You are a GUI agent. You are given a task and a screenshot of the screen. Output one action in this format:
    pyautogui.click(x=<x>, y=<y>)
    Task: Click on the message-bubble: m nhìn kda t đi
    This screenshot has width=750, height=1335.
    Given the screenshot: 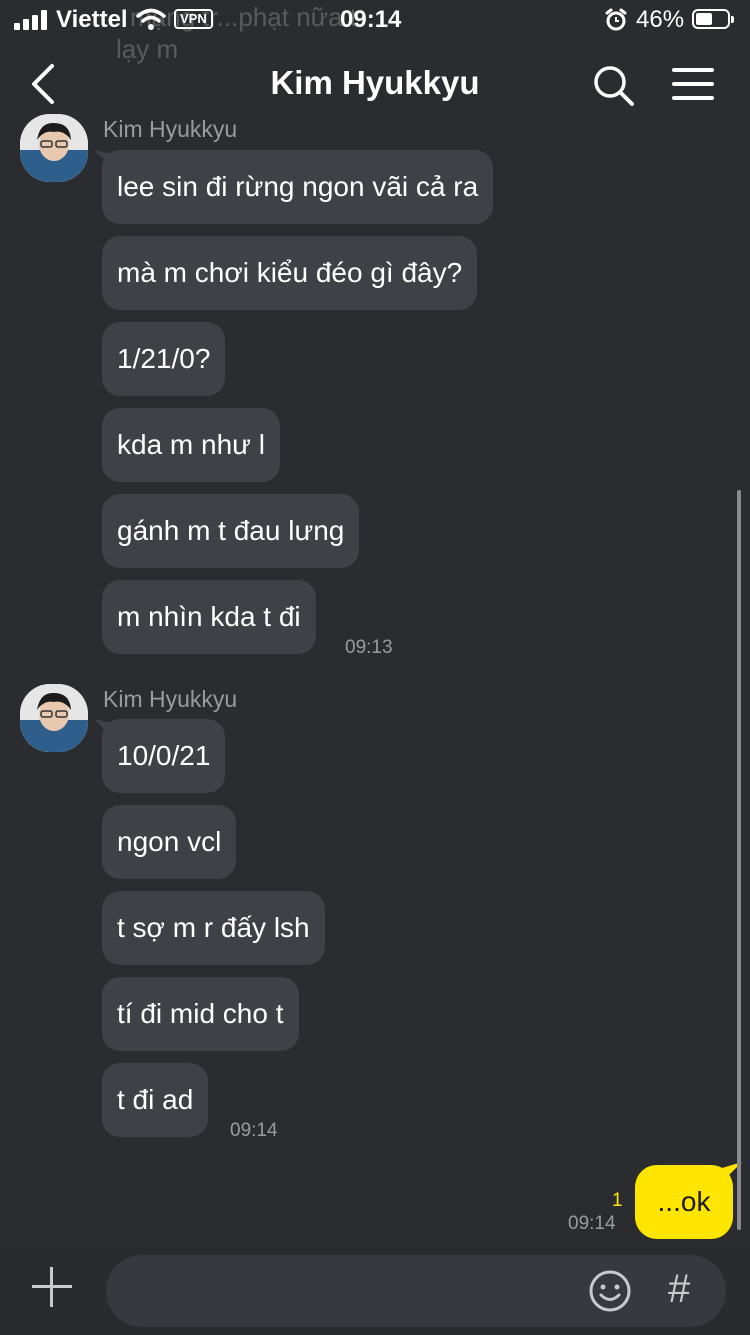 What is the action you would take?
    pyautogui.click(x=209, y=617)
    